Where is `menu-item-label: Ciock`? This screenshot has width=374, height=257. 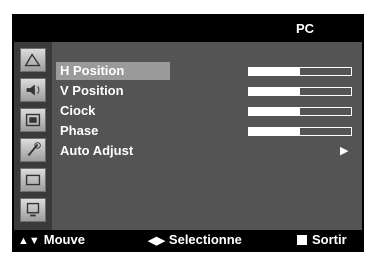 menu-item-label: Ciock is located at coordinates (78, 110).